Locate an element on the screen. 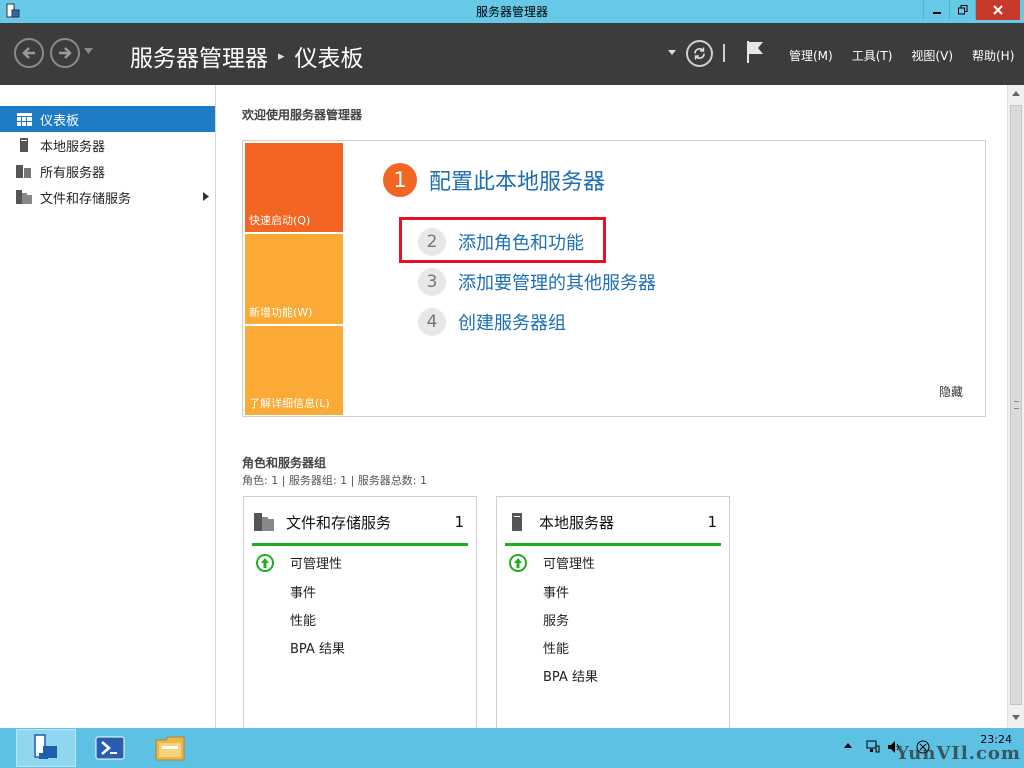 The width and height of the screenshot is (1024, 768). scrollbar-thumb is located at coordinates (1016, 405).